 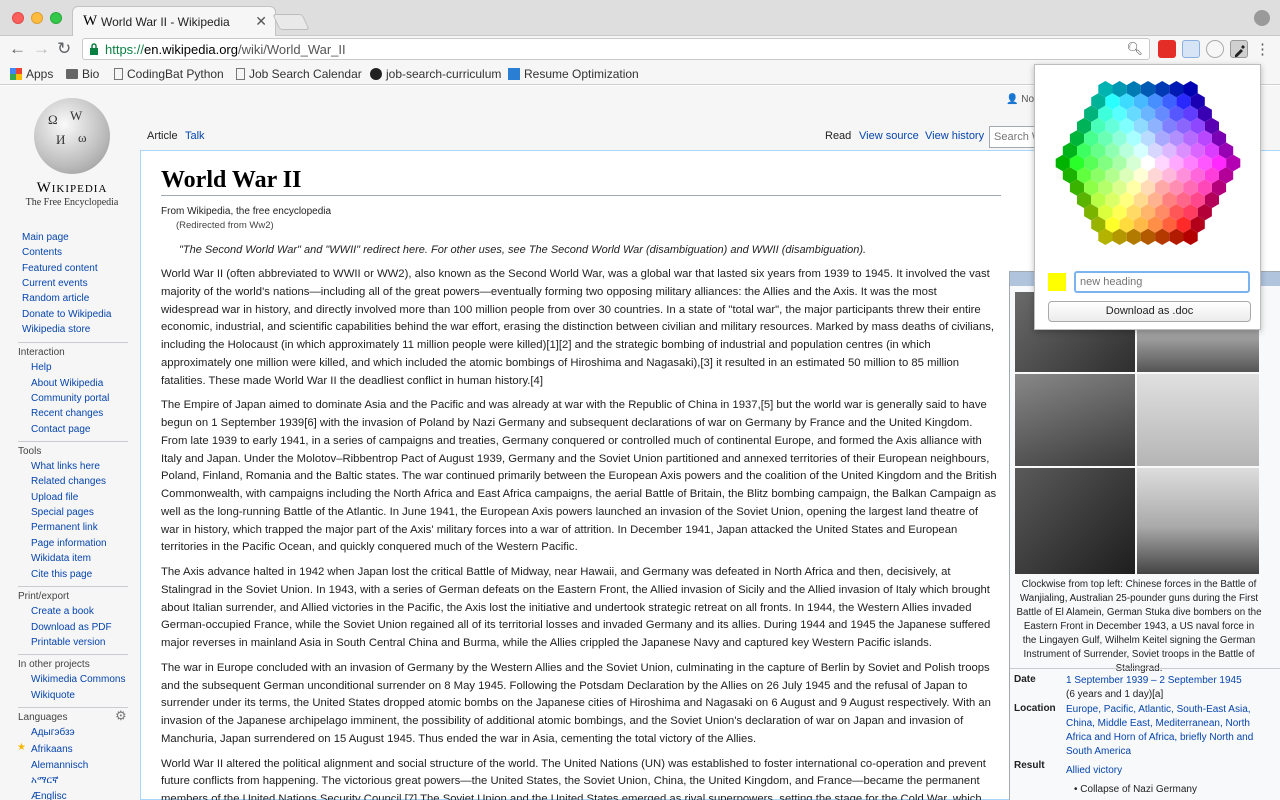 What do you see at coordinates (291, 22) in the screenshot?
I see `new-tab-button` at bounding box center [291, 22].